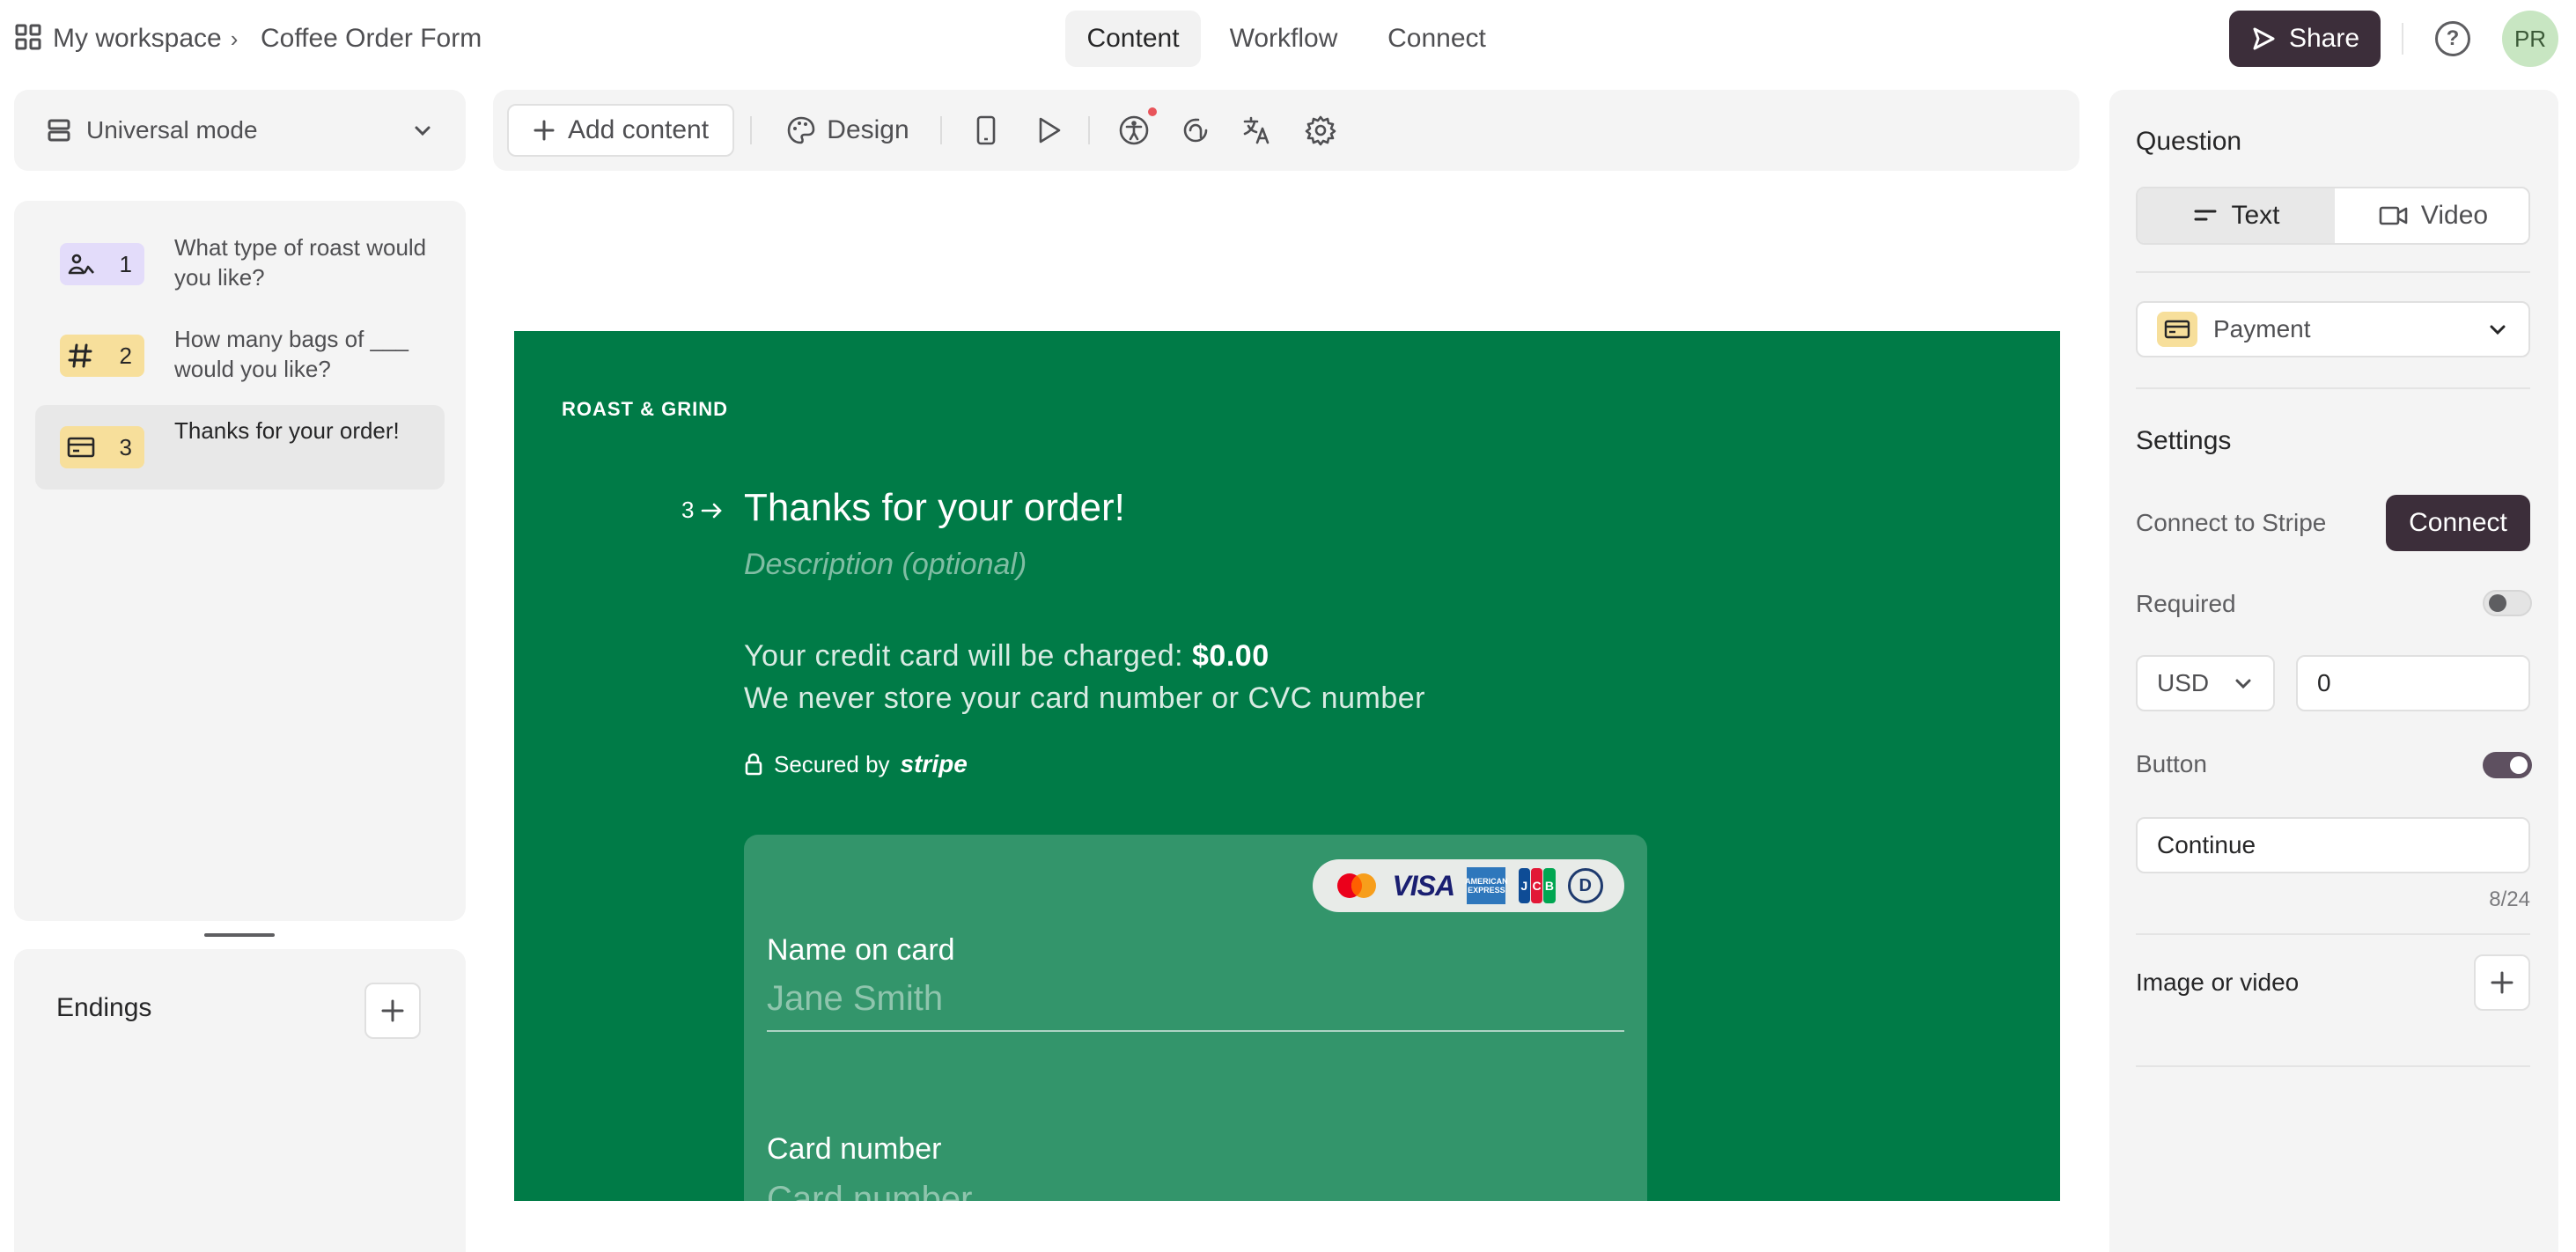 The image size is (2576, 1252). I want to click on format-video-option: Video, so click(2431, 215).